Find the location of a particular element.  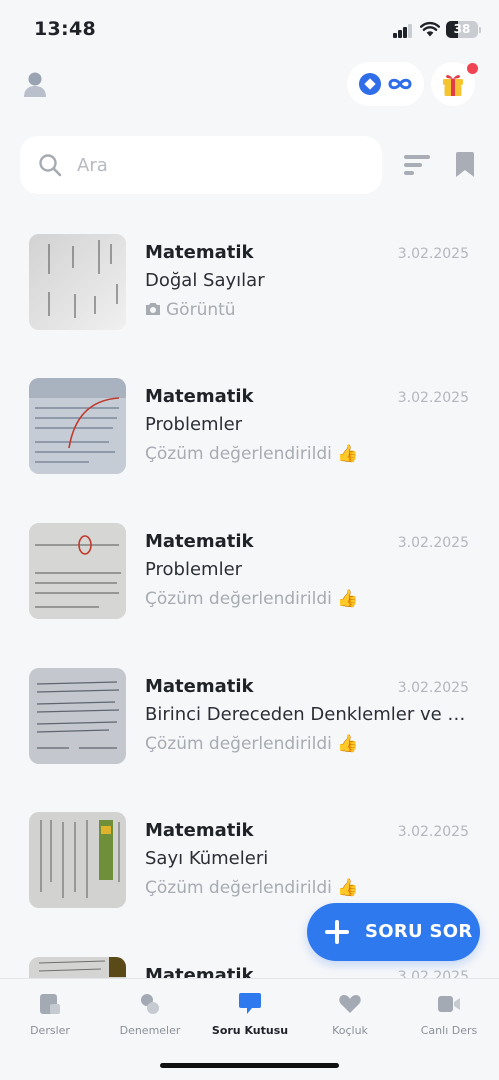

question-status: Görüntü is located at coordinates (201, 310).